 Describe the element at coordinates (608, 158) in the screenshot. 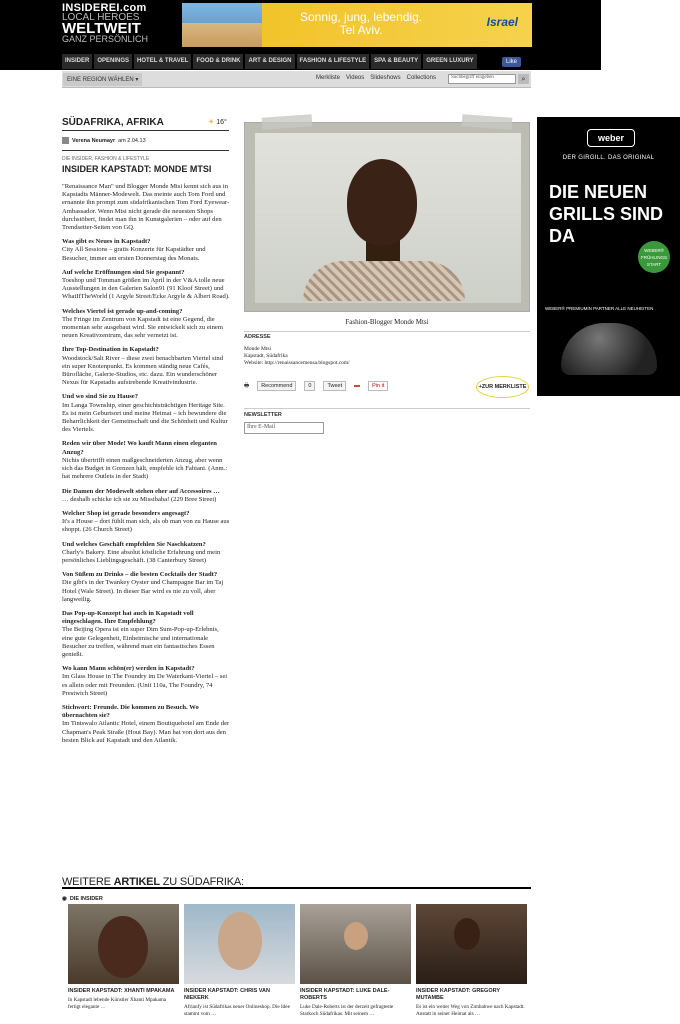

I see `ad-subline: DER GIRGILL. DAS ORIGINAL` at that location.